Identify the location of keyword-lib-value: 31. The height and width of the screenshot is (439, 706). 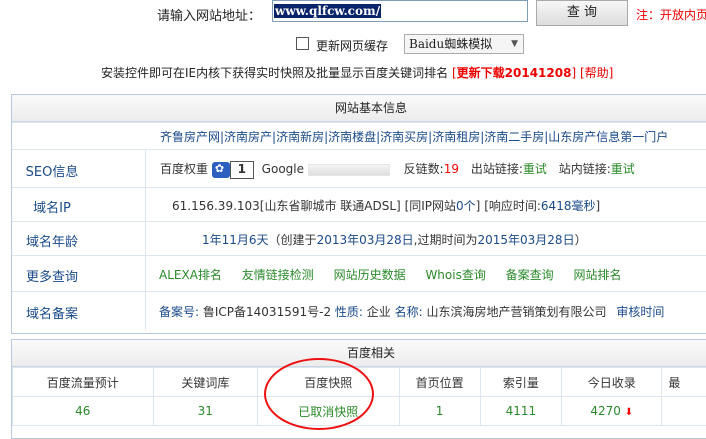
(205, 411).